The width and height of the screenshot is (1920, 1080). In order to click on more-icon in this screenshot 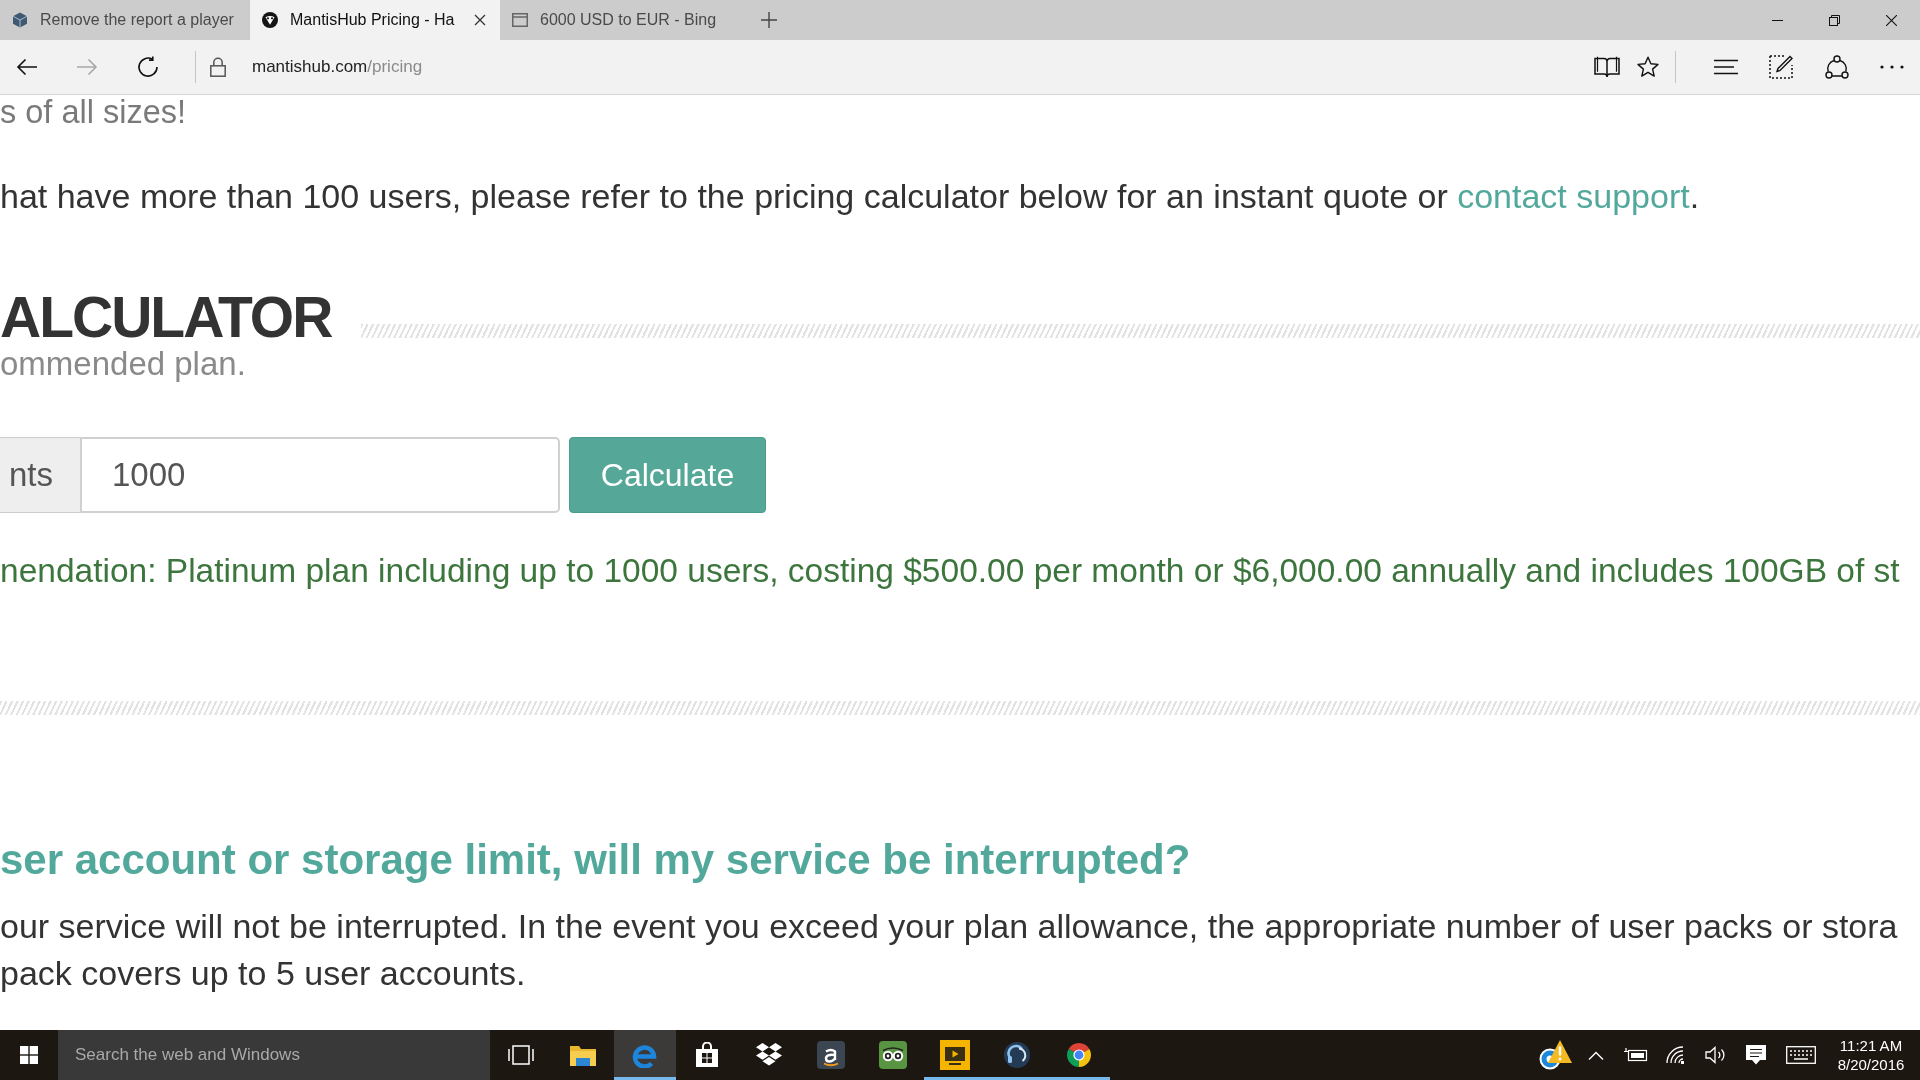, I will do `click(1892, 67)`.